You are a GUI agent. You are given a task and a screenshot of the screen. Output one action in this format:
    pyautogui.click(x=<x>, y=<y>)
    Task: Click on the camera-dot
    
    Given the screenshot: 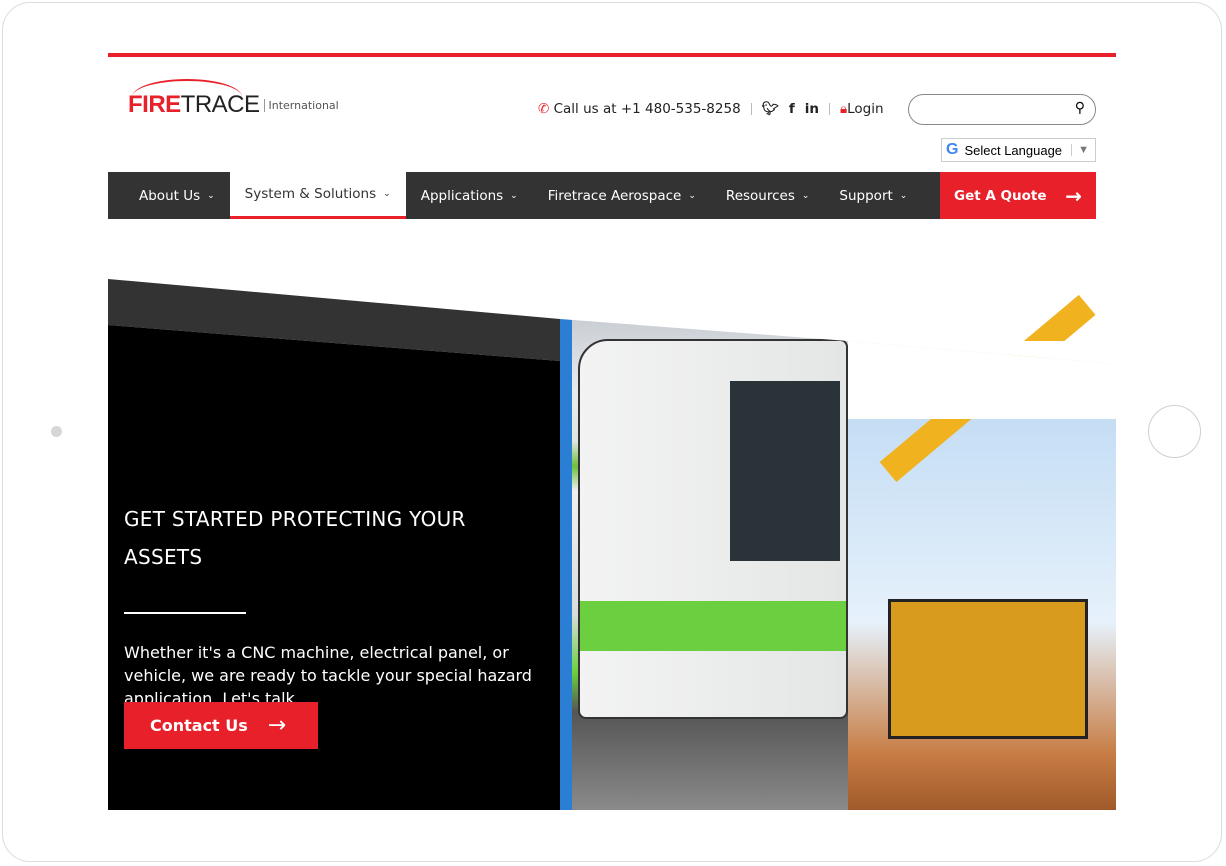 What is the action you would take?
    pyautogui.click(x=56, y=431)
    